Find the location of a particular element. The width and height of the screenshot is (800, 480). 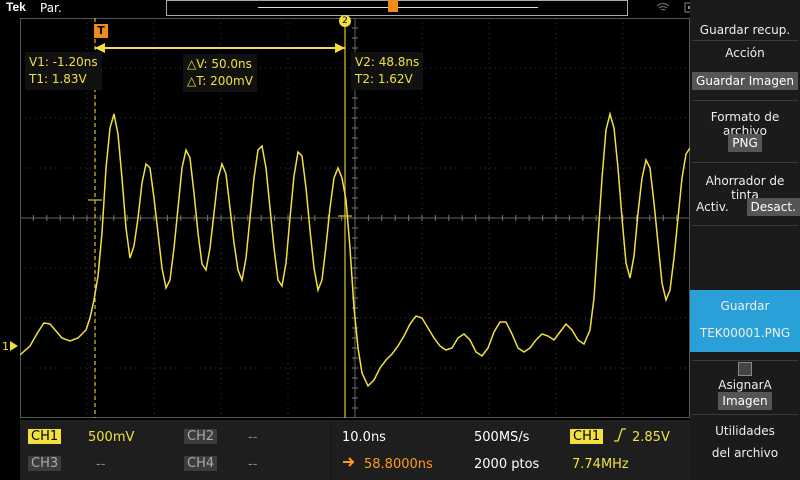

utilidades-button: Utilidades del archivo is located at coordinates (745, 442).